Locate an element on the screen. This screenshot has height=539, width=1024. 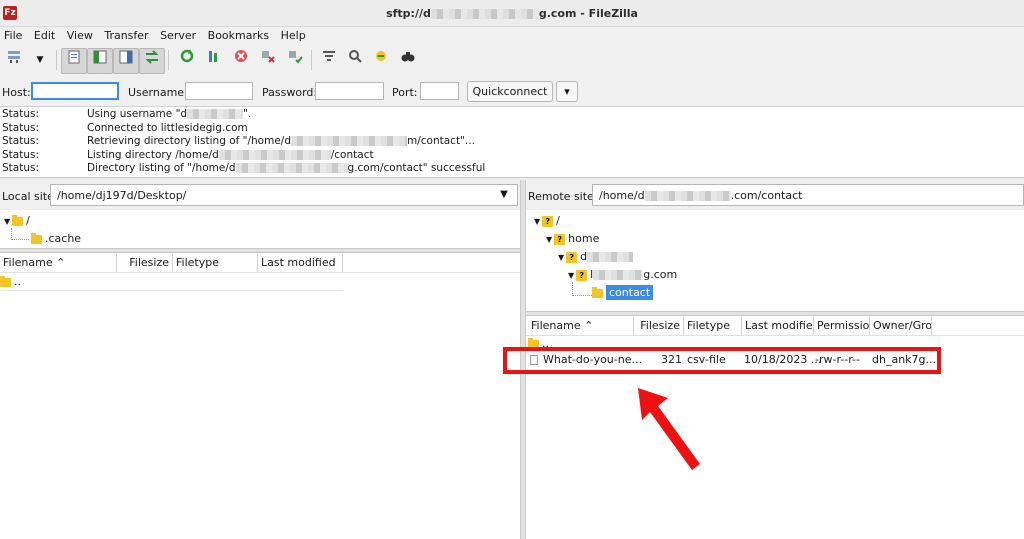
find-files-icon is located at coordinates (408, 60).